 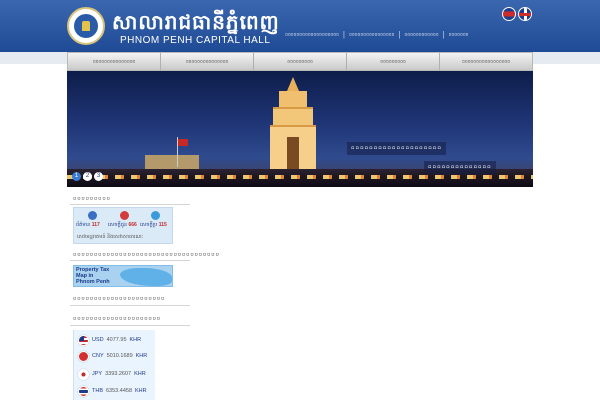 What do you see at coordinates (421, 34) in the screenshot?
I see `top-link-3: ▫▫▫▫▫▫▫▫▫▫▫▫` at bounding box center [421, 34].